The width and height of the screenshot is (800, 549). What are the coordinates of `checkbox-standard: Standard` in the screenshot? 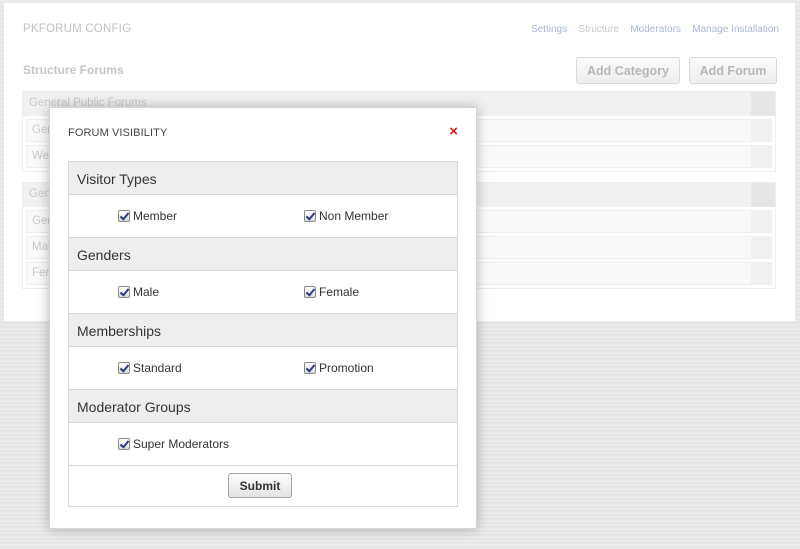 It's located at (150, 368).